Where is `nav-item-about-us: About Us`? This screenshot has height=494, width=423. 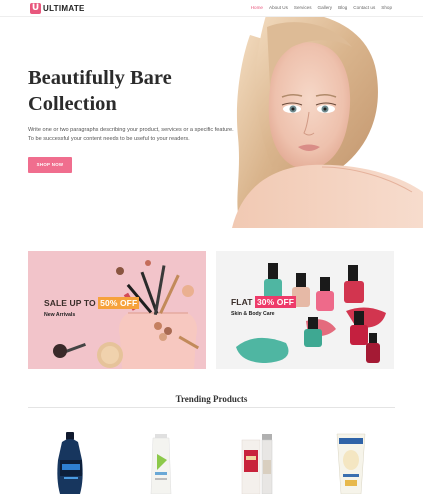 nav-item-about-us: About Us is located at coordinates (278, 7).